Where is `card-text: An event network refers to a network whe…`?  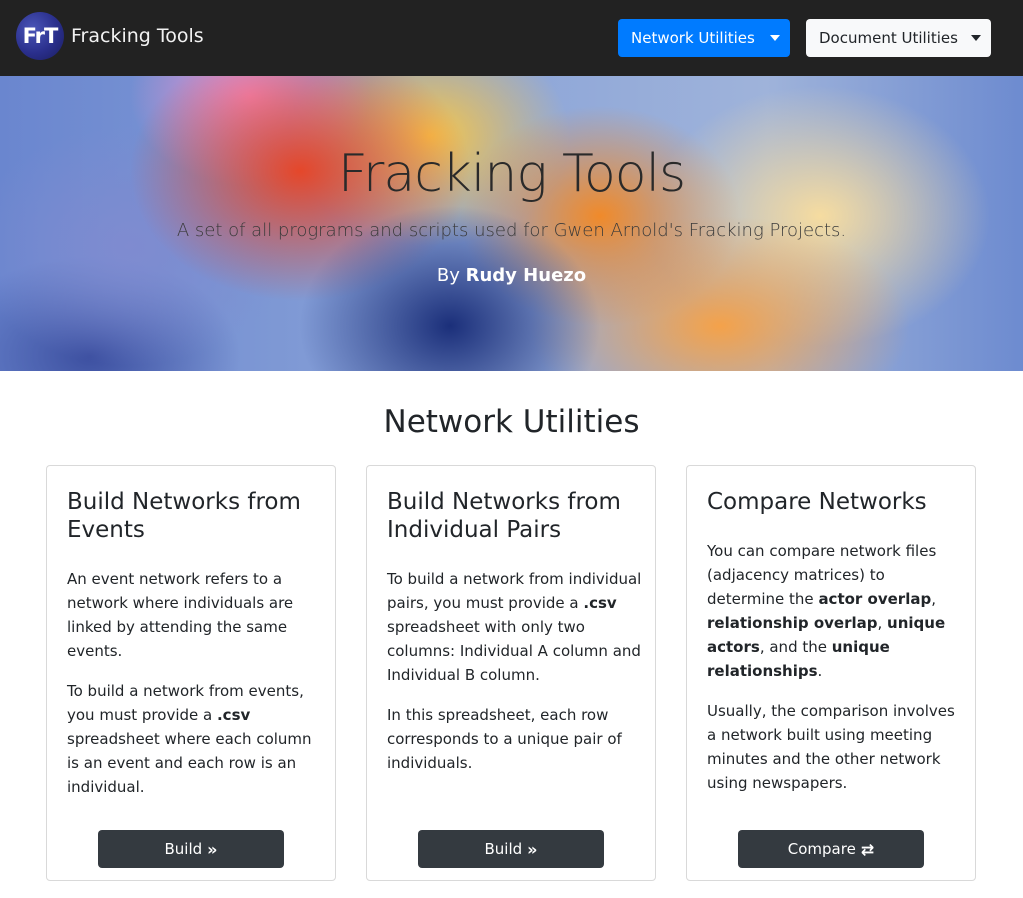
card-text: An event network refers to a network whe… is located at coordinates (195, 691).